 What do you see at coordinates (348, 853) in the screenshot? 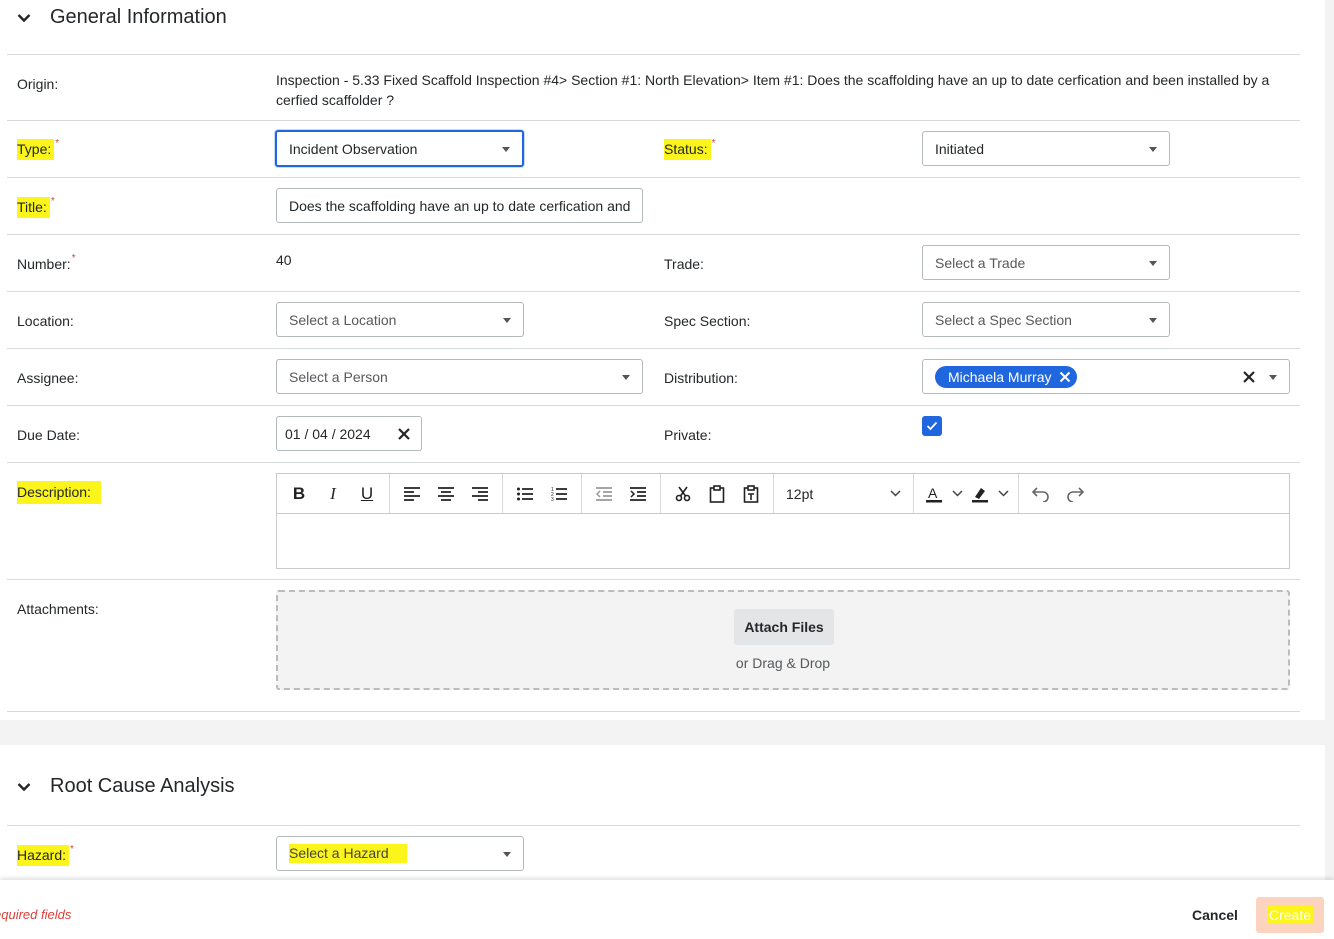
I see `hazard-placeholder: Select a Hazard` at bounding box center [348, 853].